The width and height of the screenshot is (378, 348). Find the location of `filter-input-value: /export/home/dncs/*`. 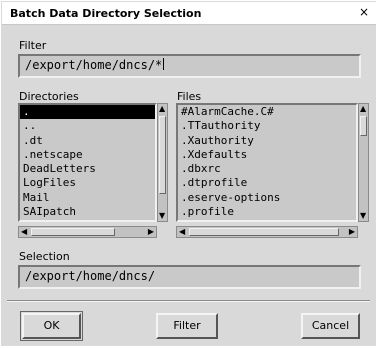

filter-input-value: /export/home/dncs/* is located at coordinates (94, 65).